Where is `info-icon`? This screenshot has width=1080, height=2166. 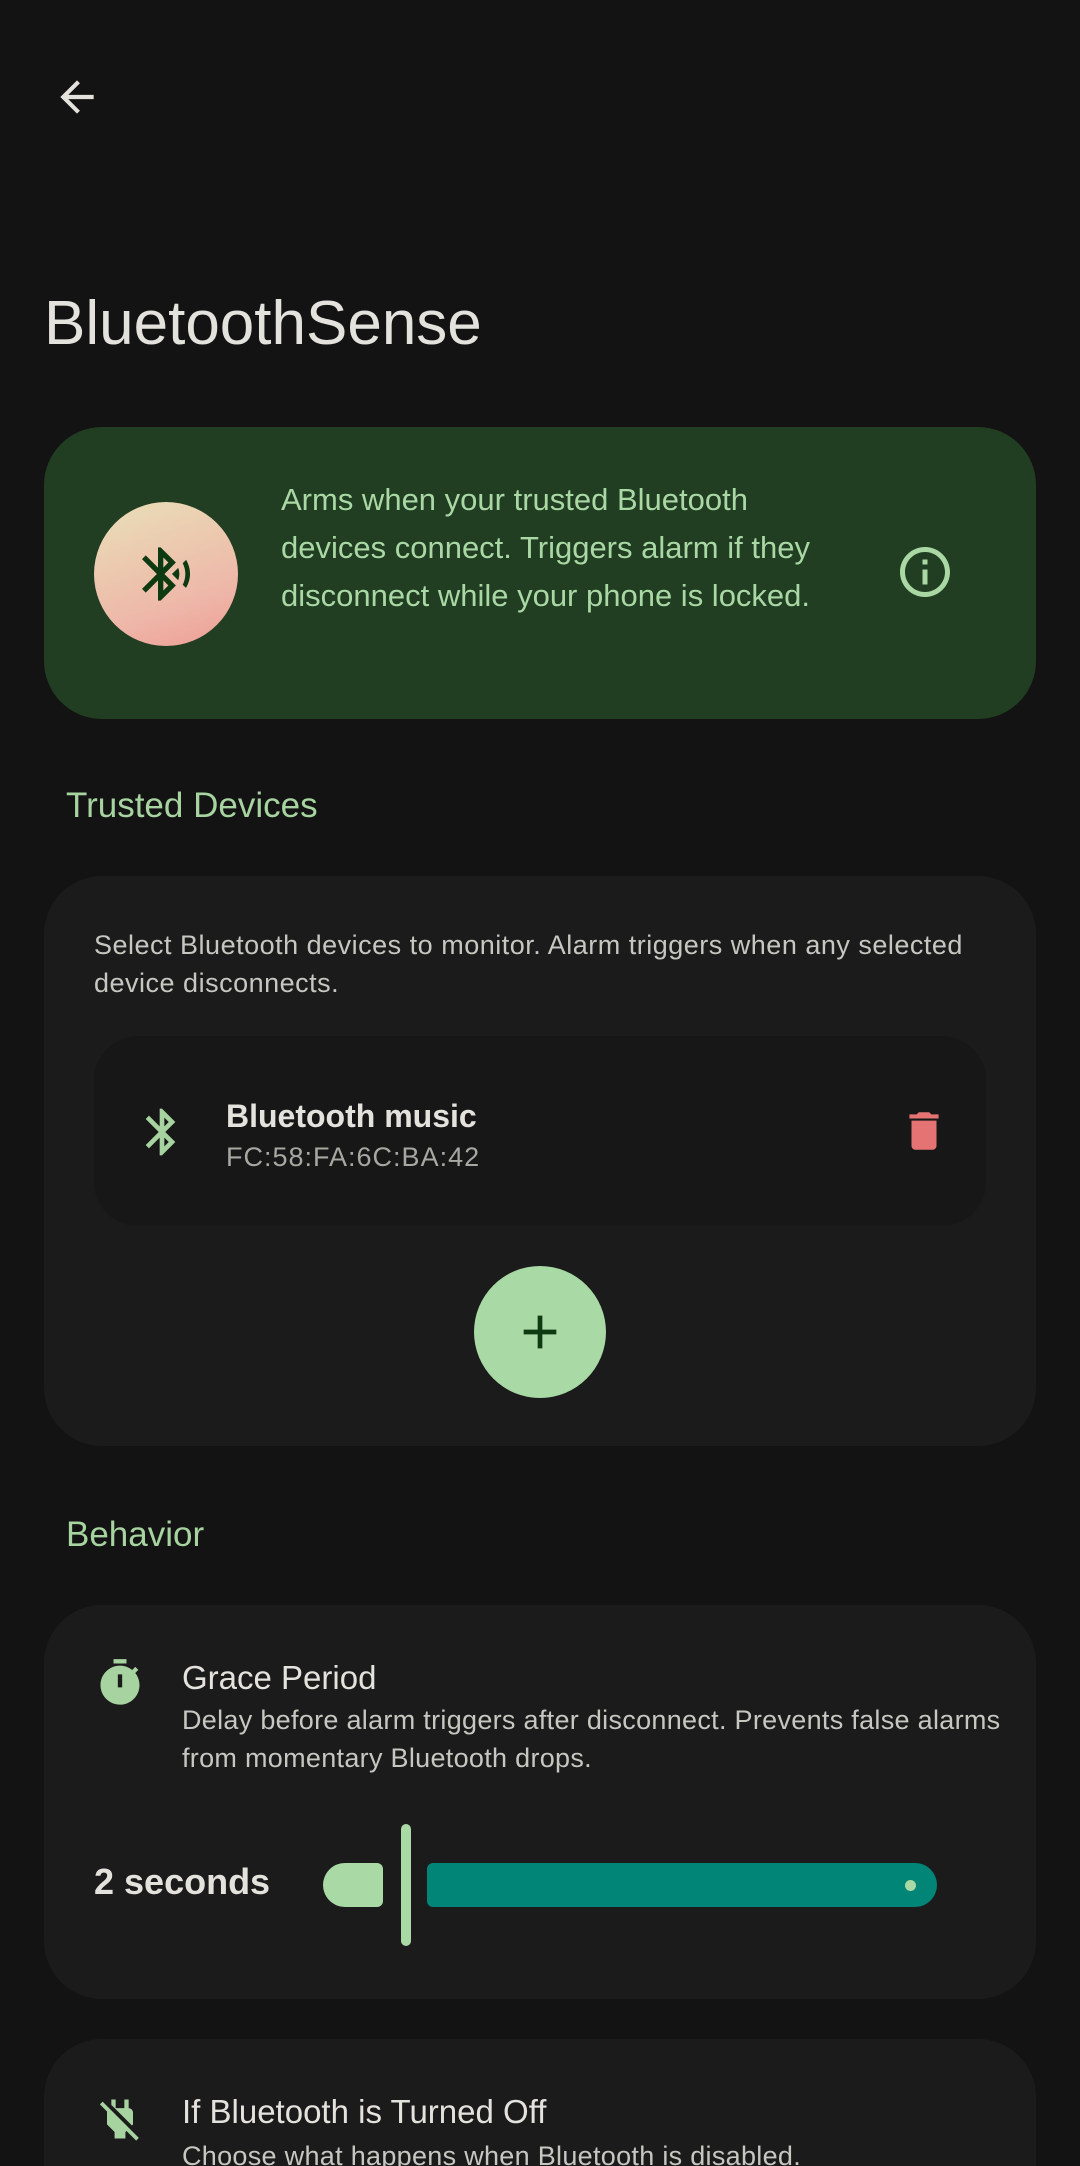
info-icon is located at coordinates (925, 572).